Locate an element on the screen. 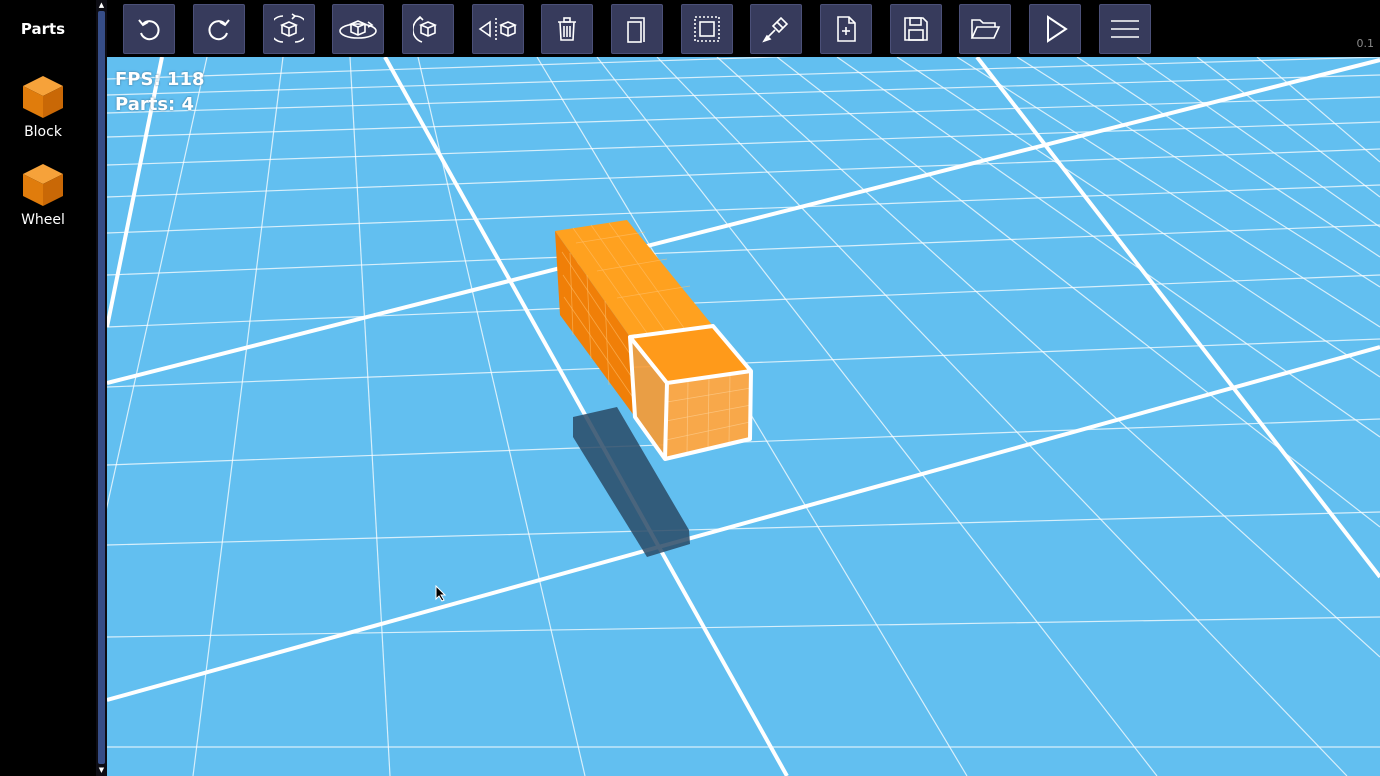 This screenshot has height=776, width=1380. trash-icon is located at coordinates (567, 29).